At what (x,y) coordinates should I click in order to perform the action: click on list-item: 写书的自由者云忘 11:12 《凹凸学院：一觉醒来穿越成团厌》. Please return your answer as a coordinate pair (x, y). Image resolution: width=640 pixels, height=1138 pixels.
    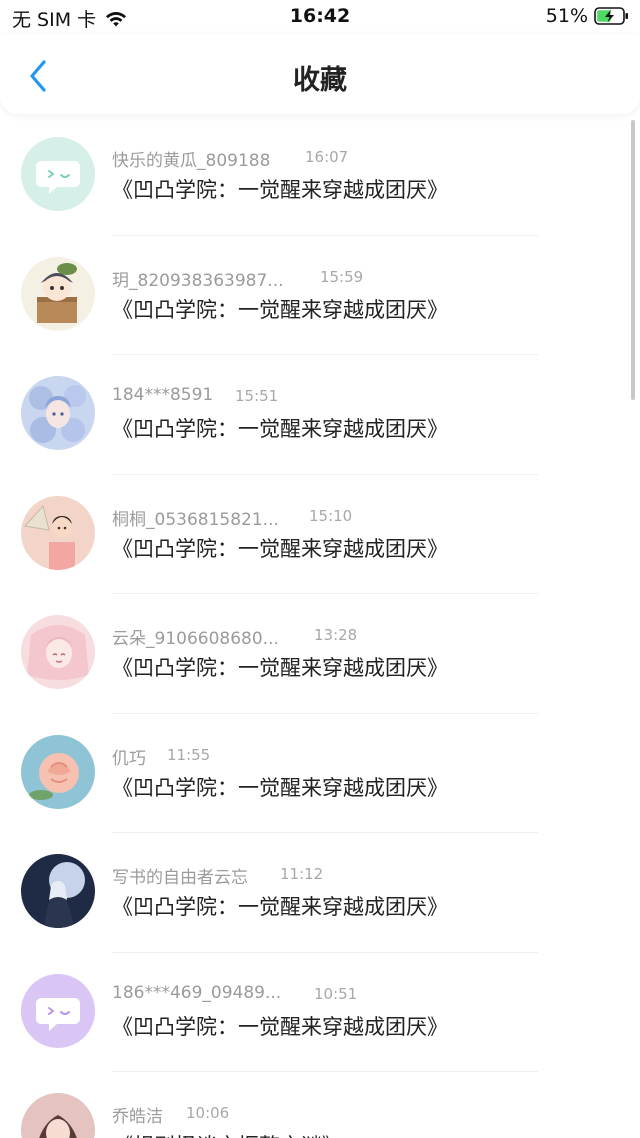
    Looking at the image, I should click on (320, 893).